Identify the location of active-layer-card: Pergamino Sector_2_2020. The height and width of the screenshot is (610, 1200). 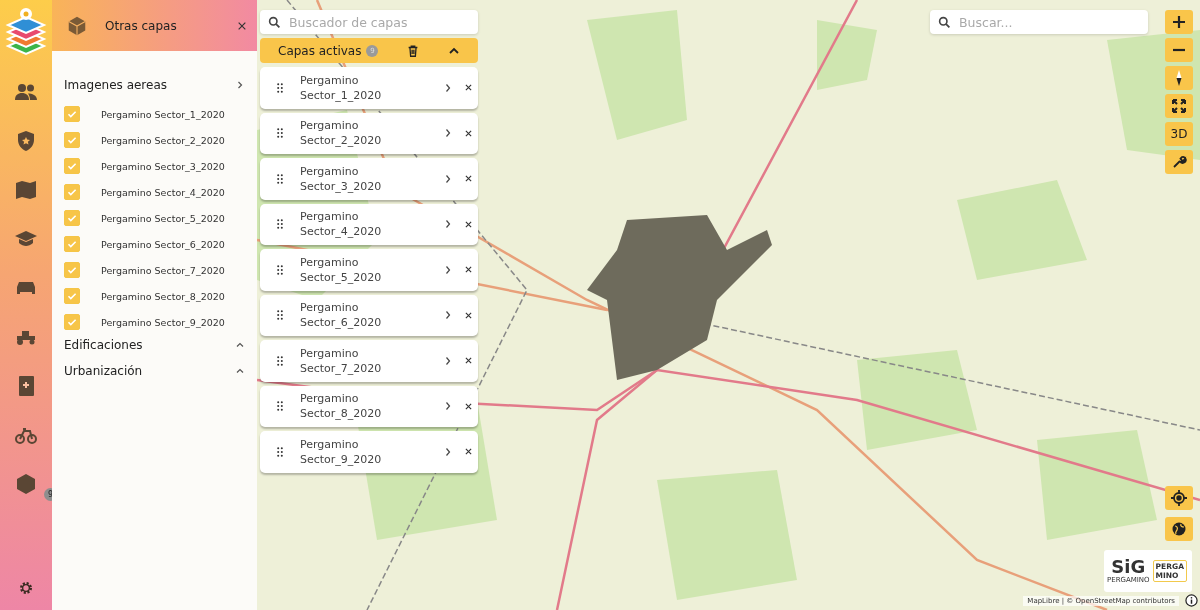
(369, 133).